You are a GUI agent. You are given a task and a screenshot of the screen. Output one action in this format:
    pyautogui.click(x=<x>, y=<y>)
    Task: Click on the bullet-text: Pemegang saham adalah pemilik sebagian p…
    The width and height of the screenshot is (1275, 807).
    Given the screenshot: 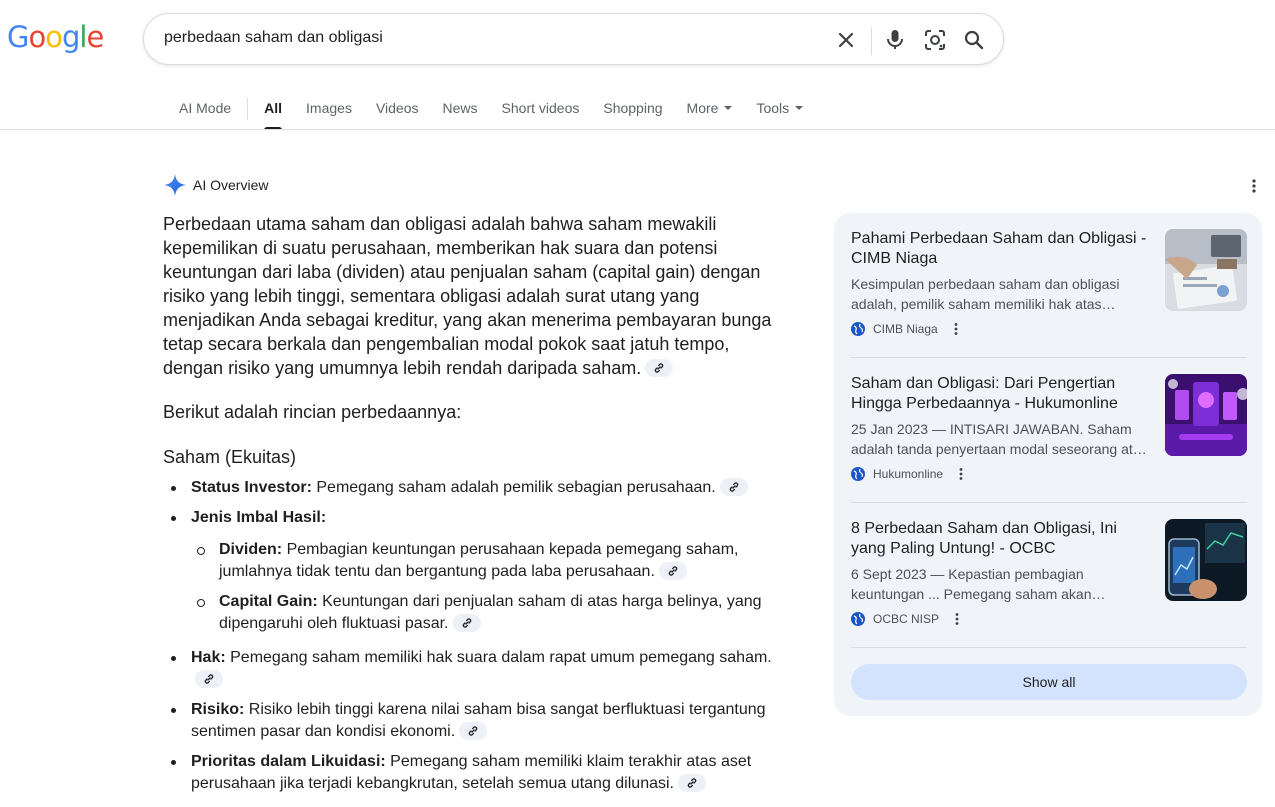 What is the action you would take?
    pyautogui.click(x=513, y=487)
    